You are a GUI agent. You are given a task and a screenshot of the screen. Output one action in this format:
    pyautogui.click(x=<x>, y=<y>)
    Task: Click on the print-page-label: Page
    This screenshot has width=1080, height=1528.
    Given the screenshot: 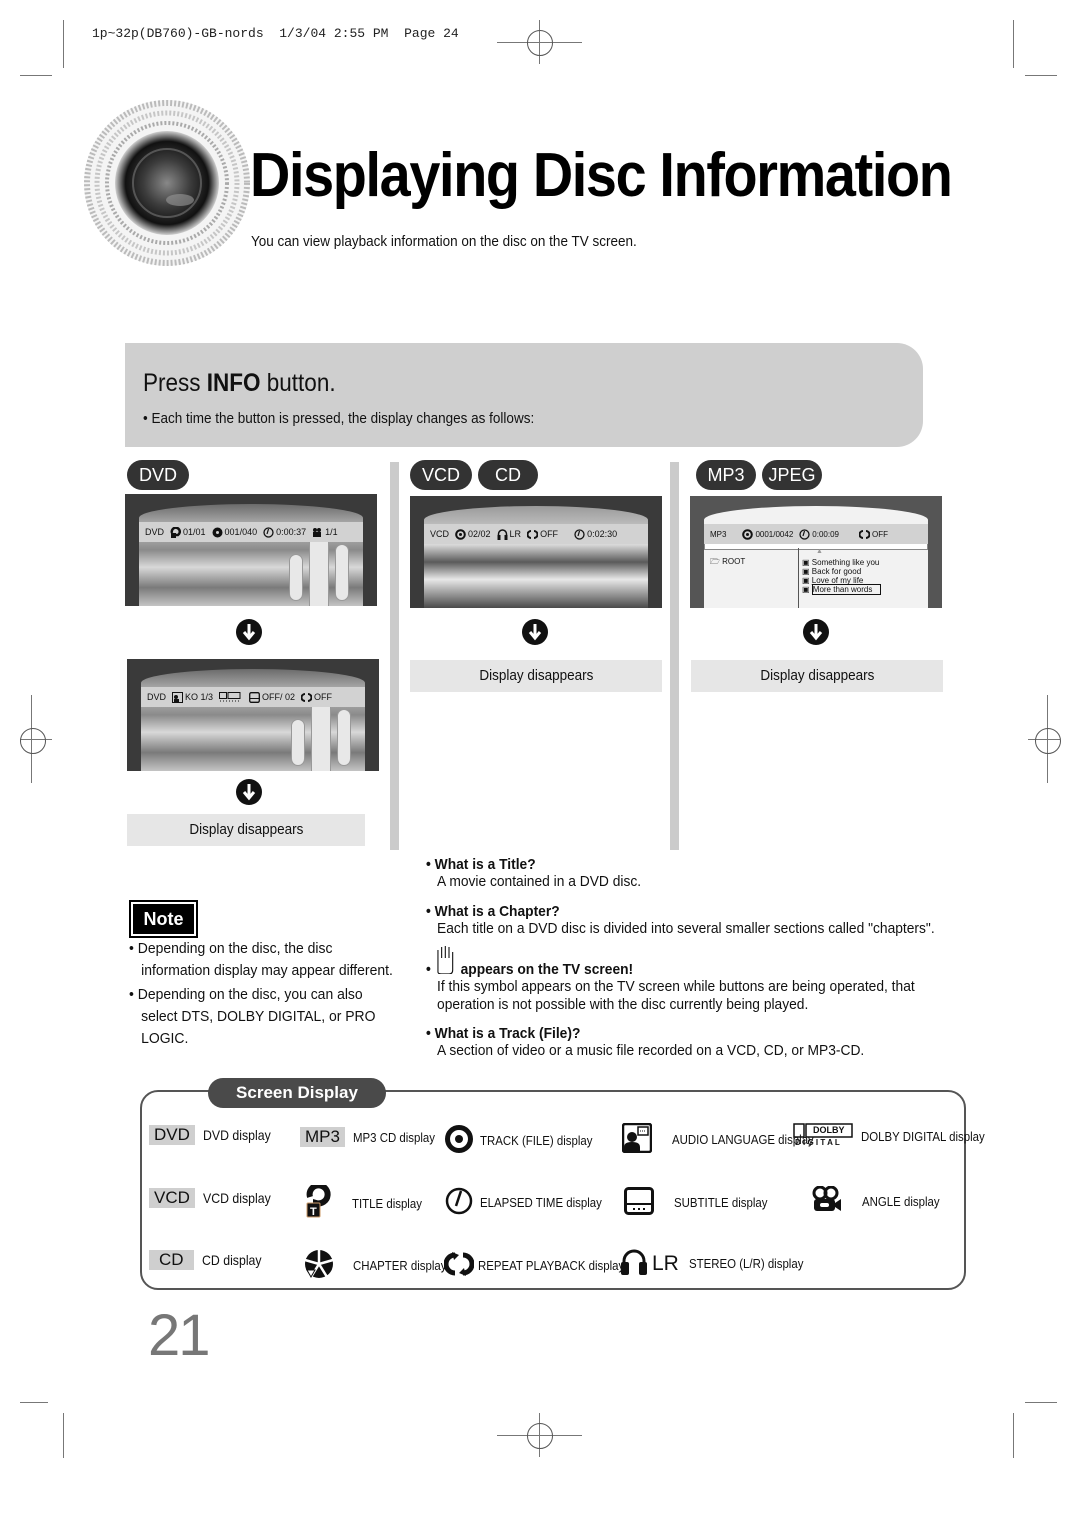 What is the action you would take?
    pyautogui.click(x=420, y=33)
    